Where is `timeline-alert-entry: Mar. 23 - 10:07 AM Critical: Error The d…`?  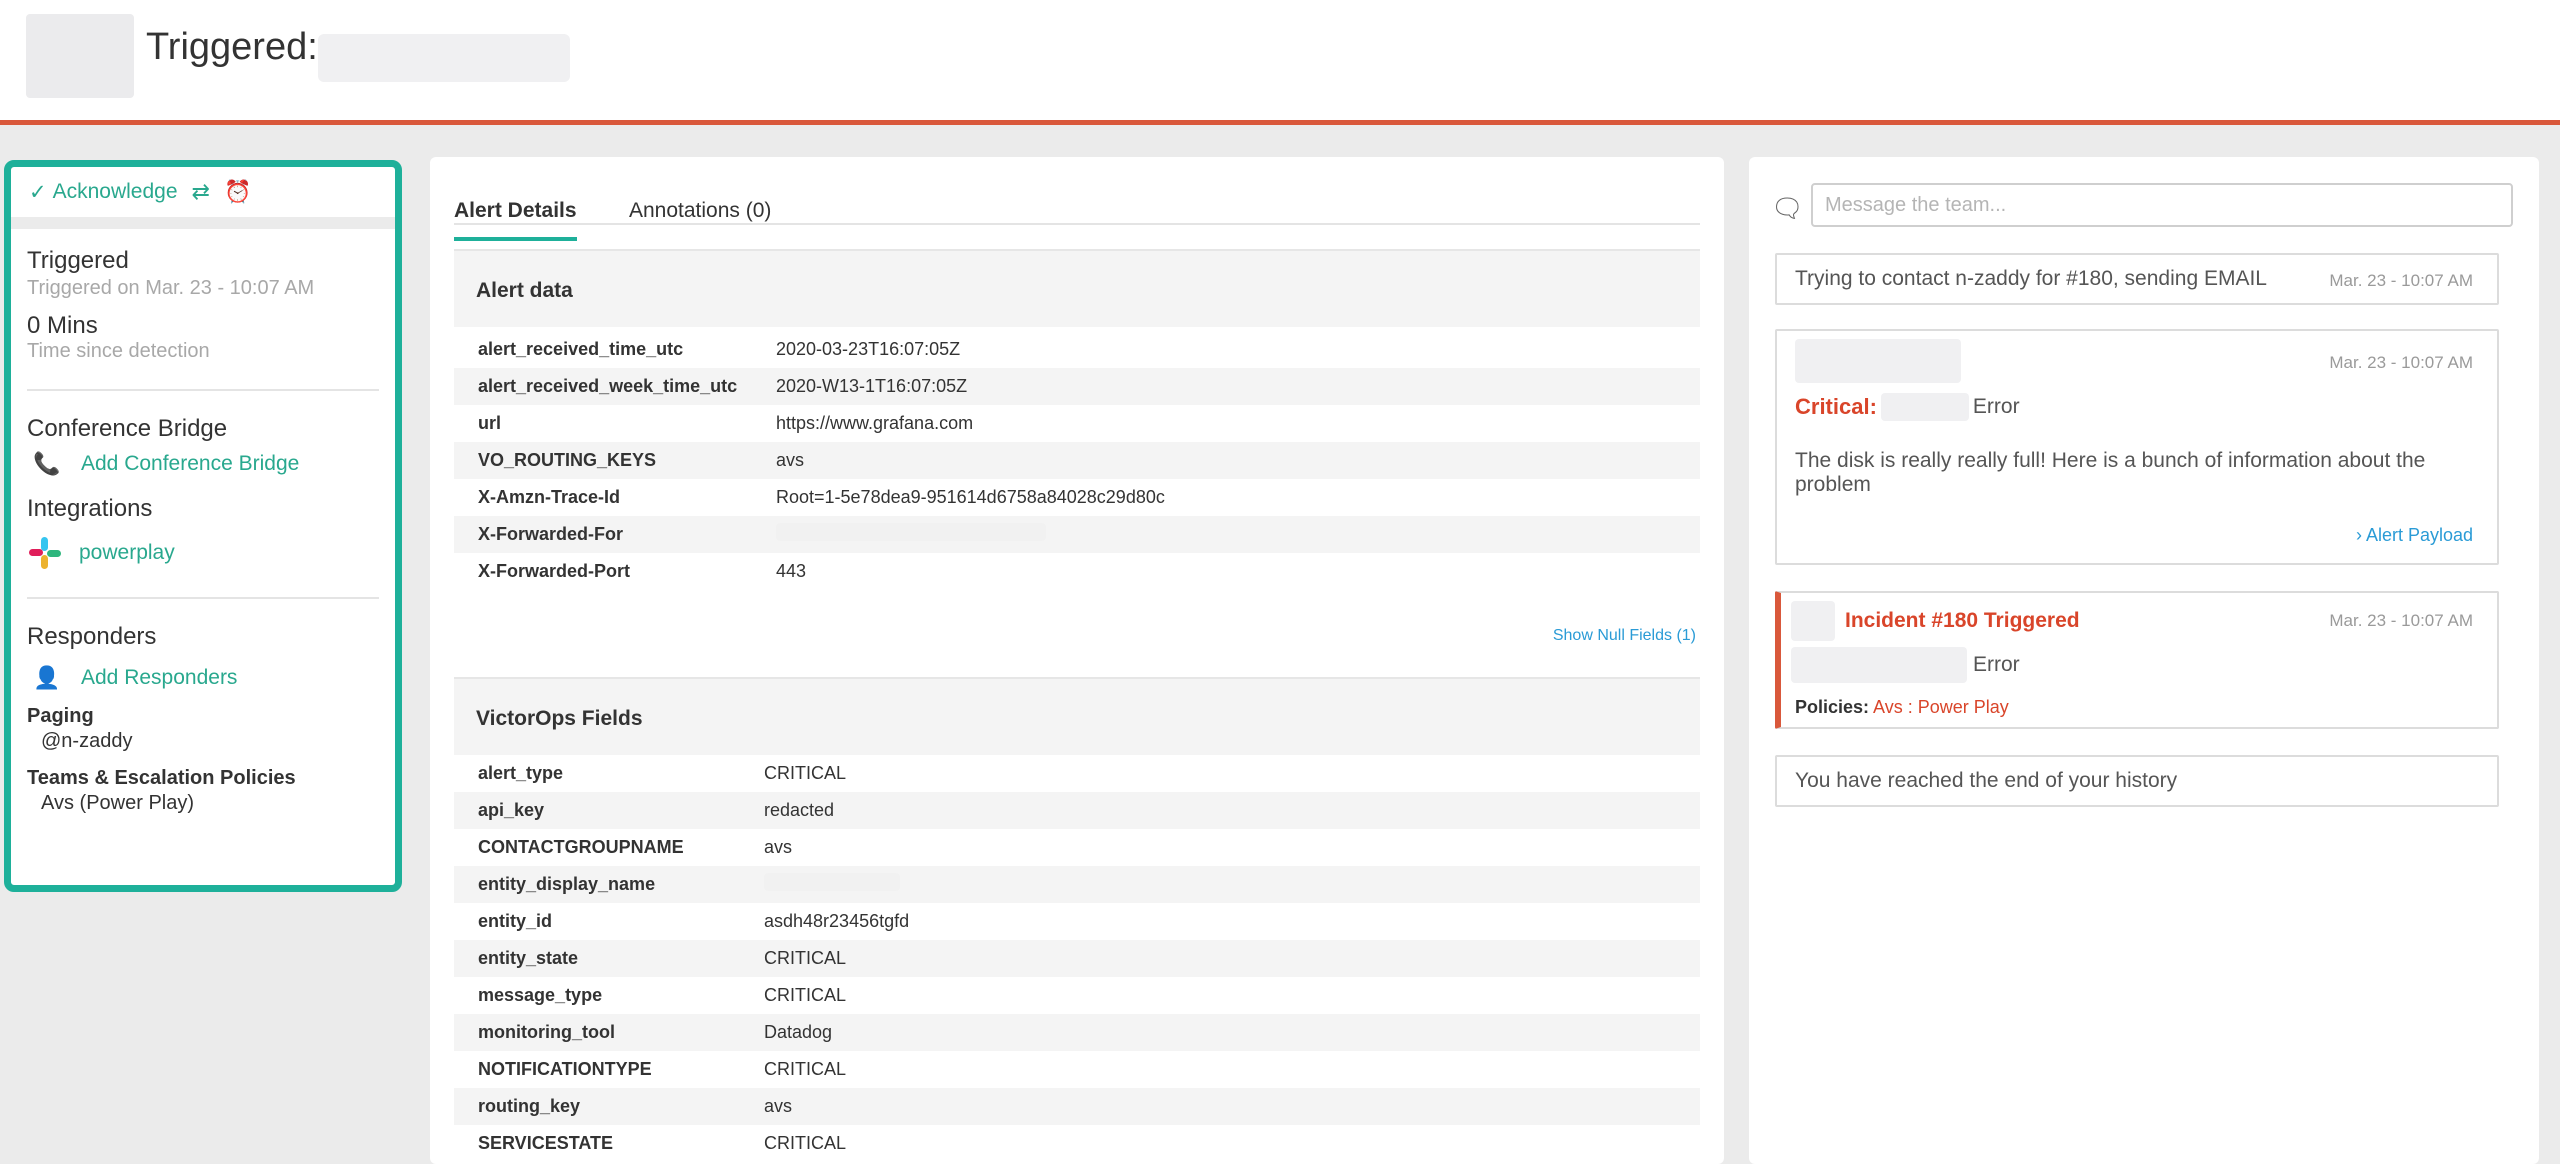
timeline-alert-entry: Mar. 23 - 10:07 AM Critical: Error The d… is located at coordinates (2137, 447).